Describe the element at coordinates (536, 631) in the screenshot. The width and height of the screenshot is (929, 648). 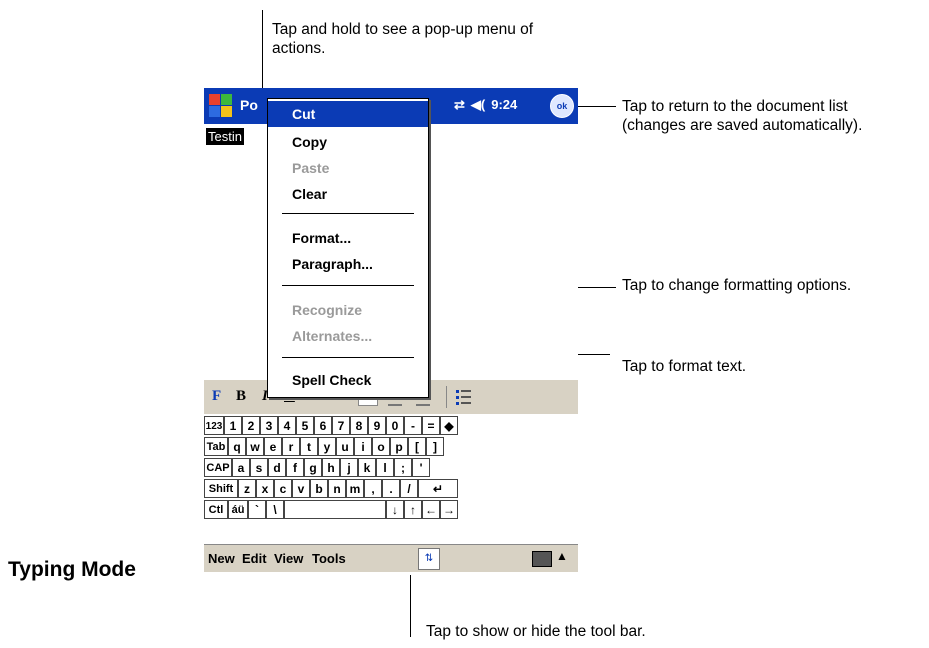
I see `toolbar-hint: Tap to show or hide the tool bar.` at that location.